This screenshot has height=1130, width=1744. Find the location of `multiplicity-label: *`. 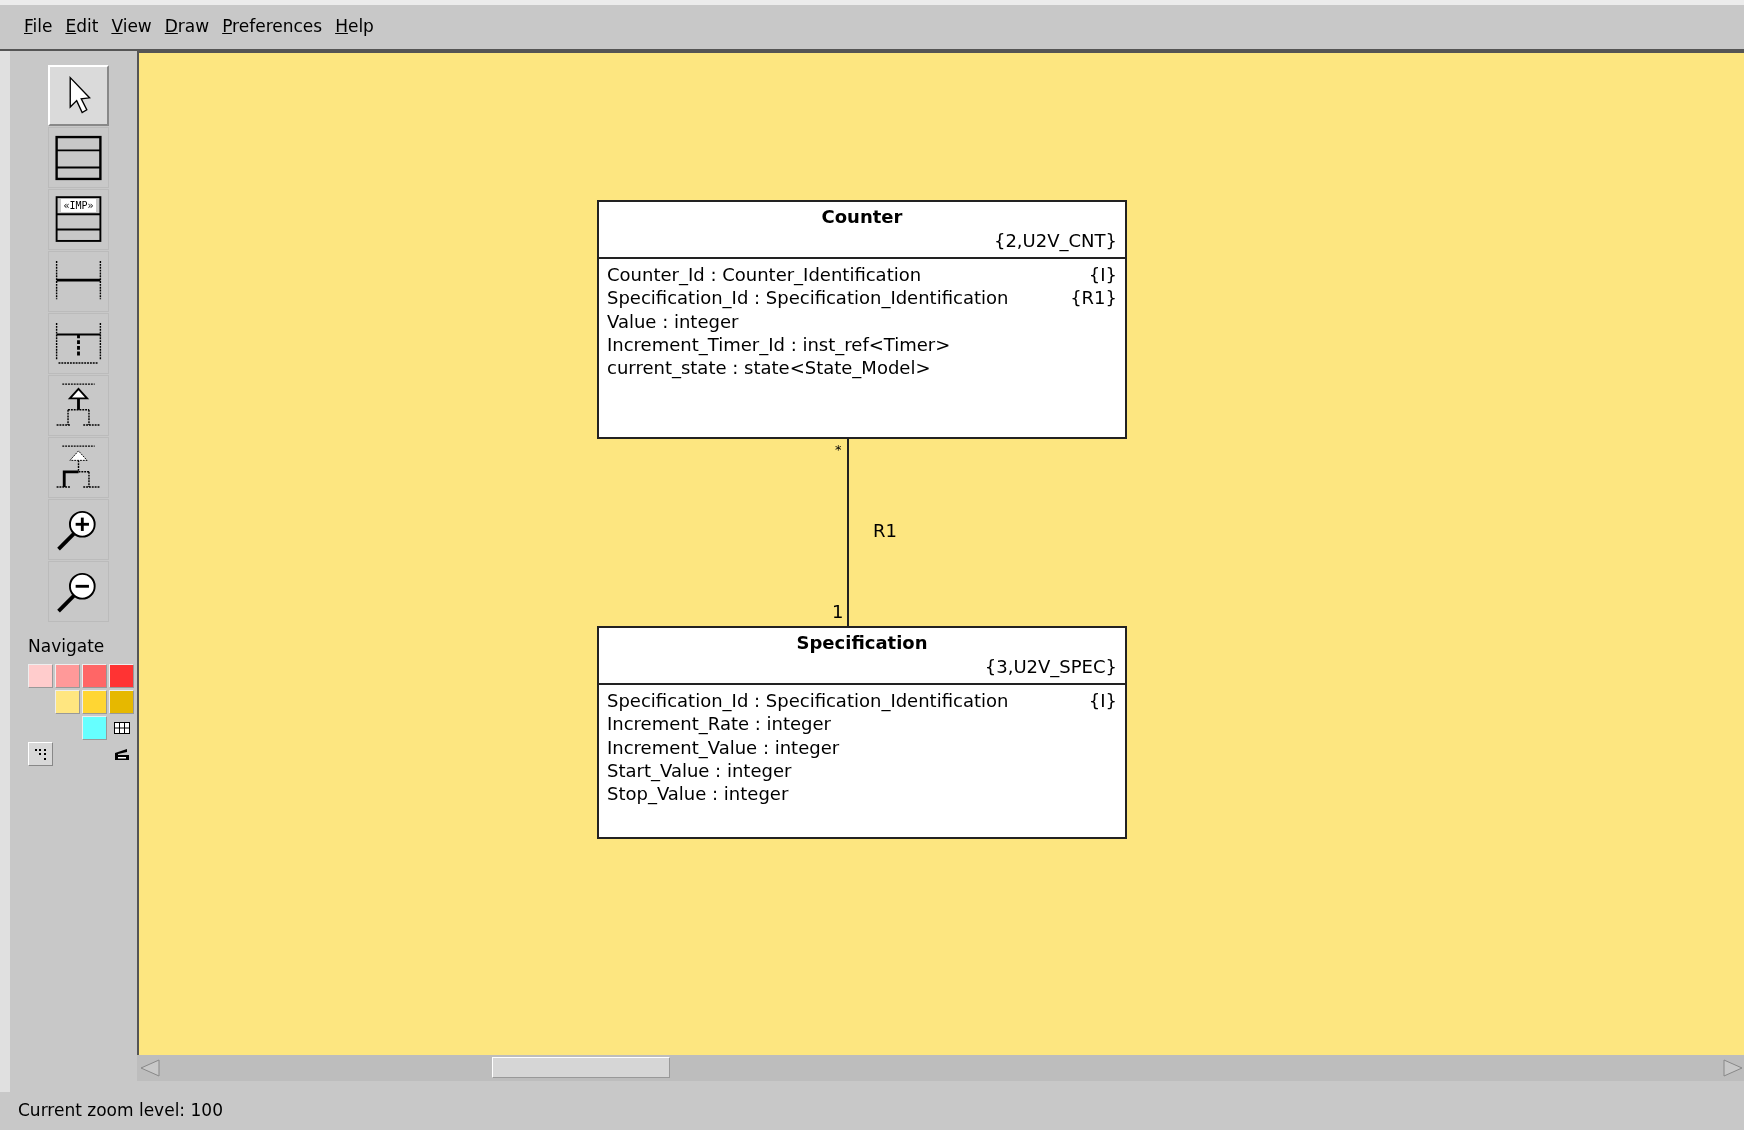

multiplicity-label: * is located at coordinates (838, 450).